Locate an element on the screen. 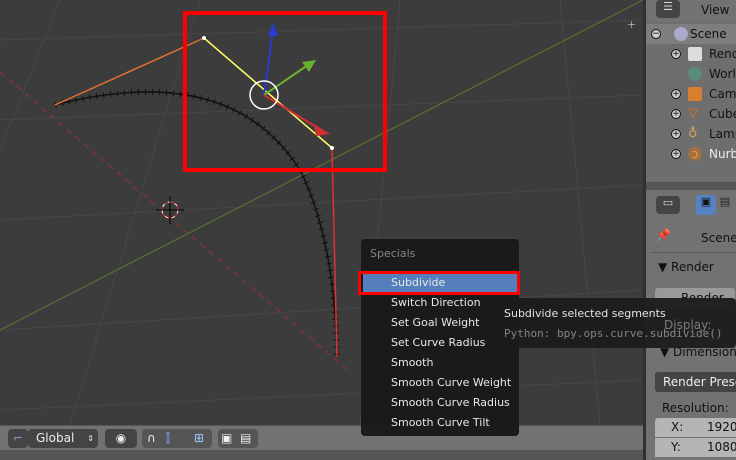 Image resolution: width=736 pixels, height=460 pixels. render-presets-menu: Render Presets is located at coordinates (695, 382).